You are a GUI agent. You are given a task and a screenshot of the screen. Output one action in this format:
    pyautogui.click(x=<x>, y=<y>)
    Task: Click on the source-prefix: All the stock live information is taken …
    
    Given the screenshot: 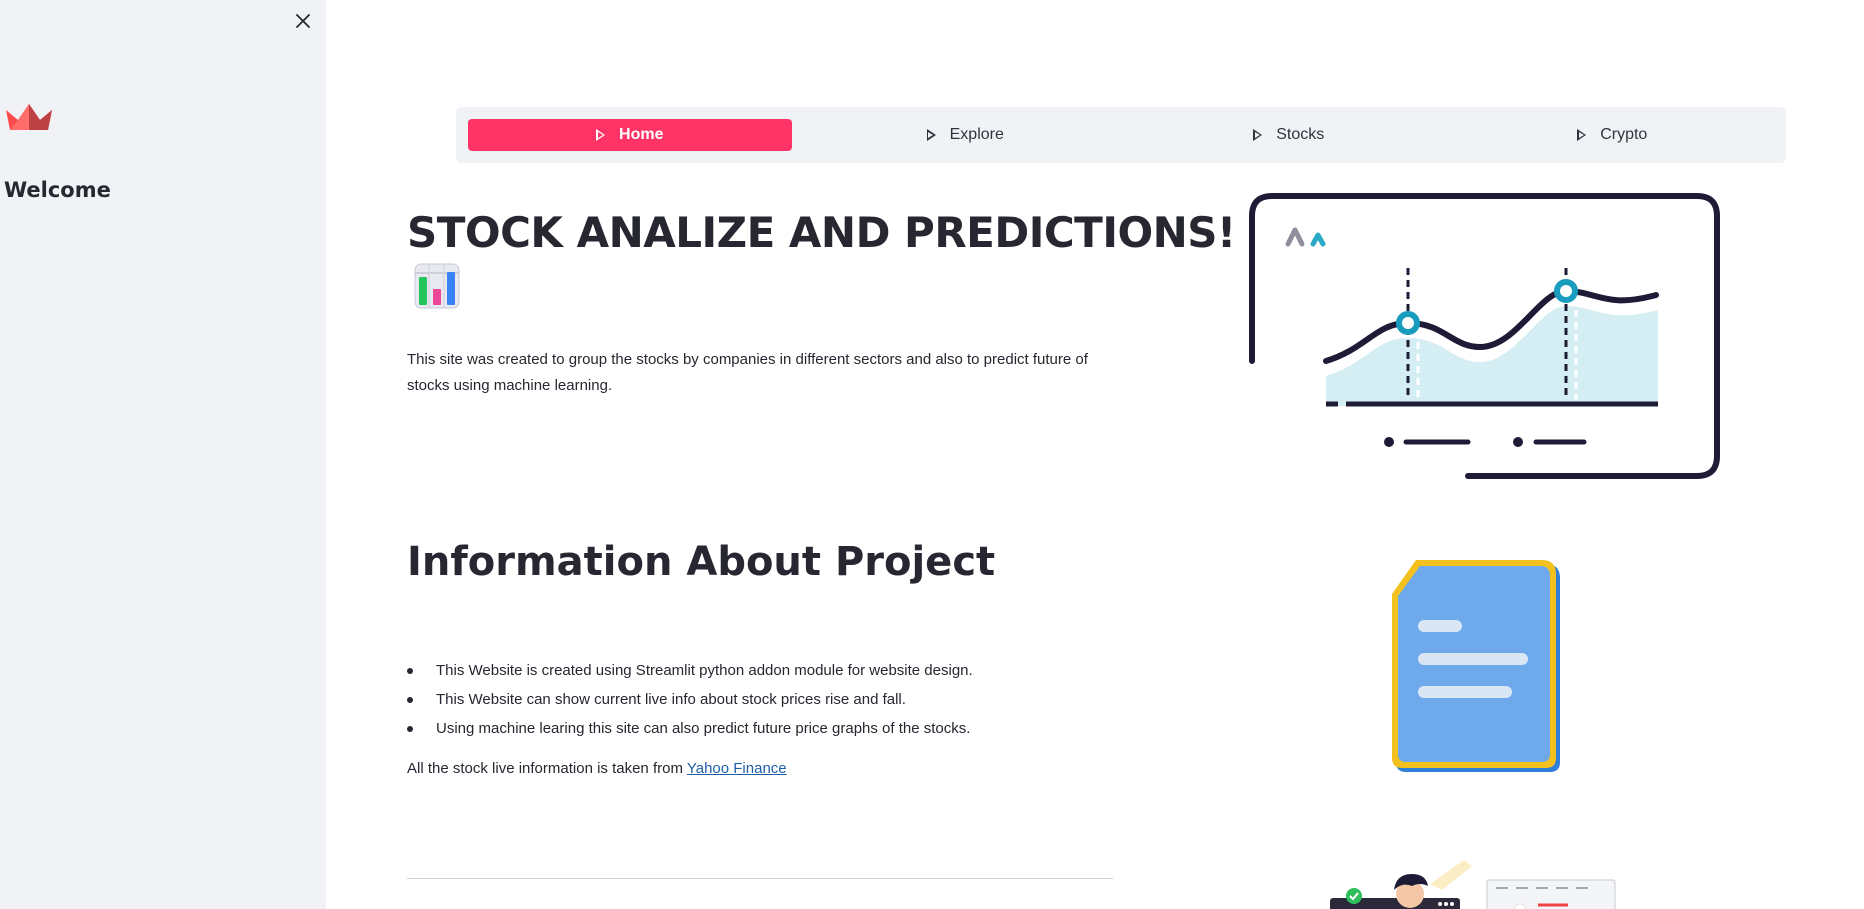 What is the action you would take?
    pyautogui.click(x=547, y=768)
    